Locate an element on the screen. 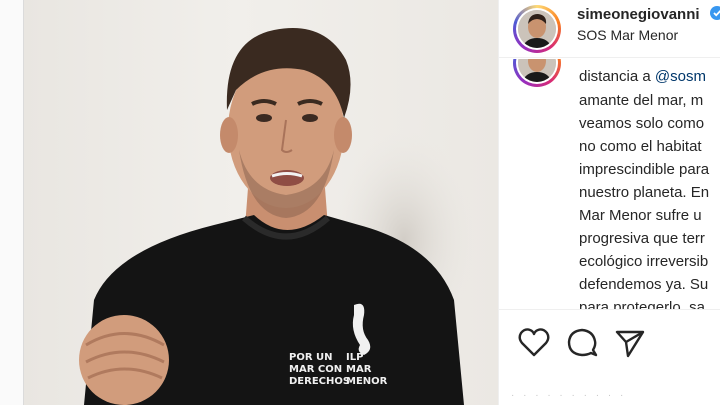 Image resolution: width=720 pixels, height=405 pixels. shirt-text-line: DERECHOS is located at coordinates (320, 381).